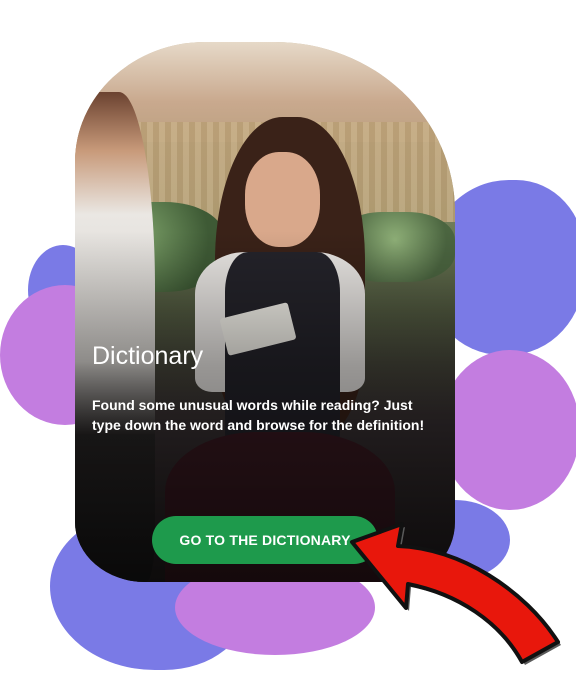 Image resolution: width=576 pixels, height=678 pixels. Describe the element at coordinates (148, 356) in the screenshot. I see `card-title: Dictionary` at that location.